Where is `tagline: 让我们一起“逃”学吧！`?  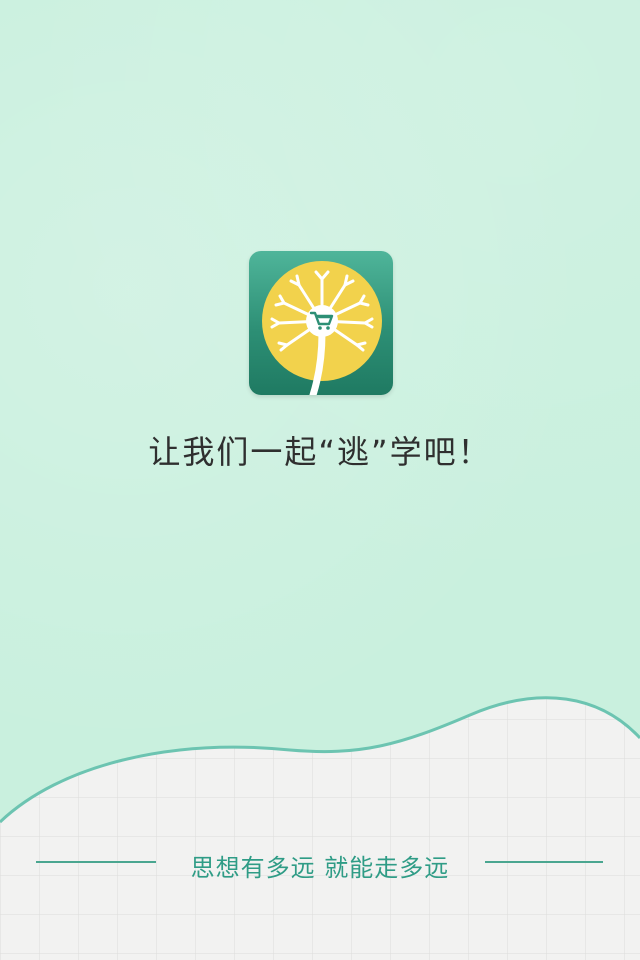
tagline: 让我们一起“逃”学吧！ is located at coordinates (320, 452).